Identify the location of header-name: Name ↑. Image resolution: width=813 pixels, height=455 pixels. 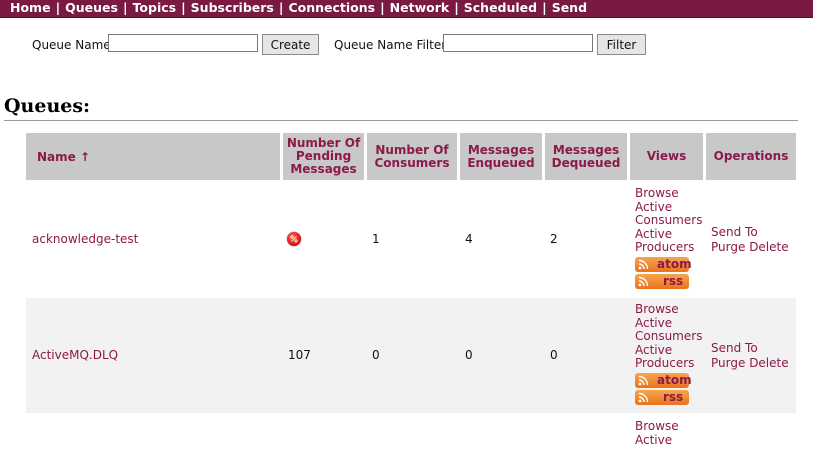
(153, 156).